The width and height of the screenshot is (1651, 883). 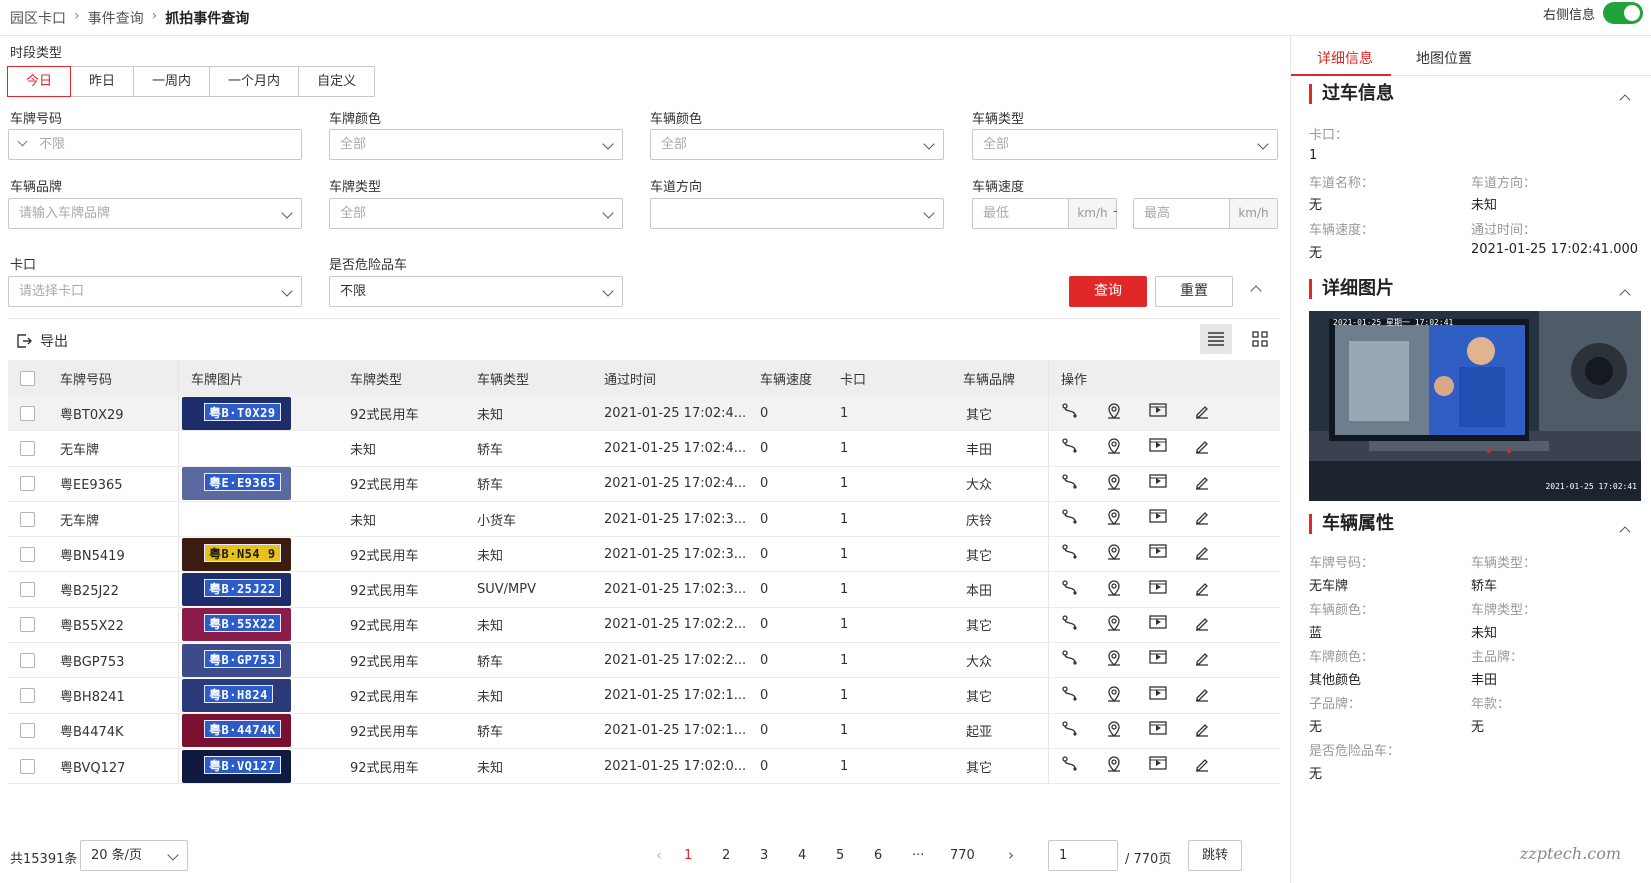 I want to click on list-view-button, so click(x=1216, y=339).